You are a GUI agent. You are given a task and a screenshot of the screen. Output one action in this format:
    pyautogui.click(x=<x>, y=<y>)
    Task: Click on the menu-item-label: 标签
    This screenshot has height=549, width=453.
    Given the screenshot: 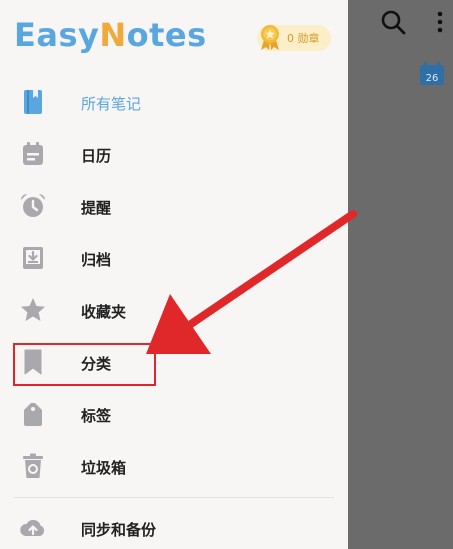 What is the action you would take?
    pyautogui.click(x=96, y=416)
    